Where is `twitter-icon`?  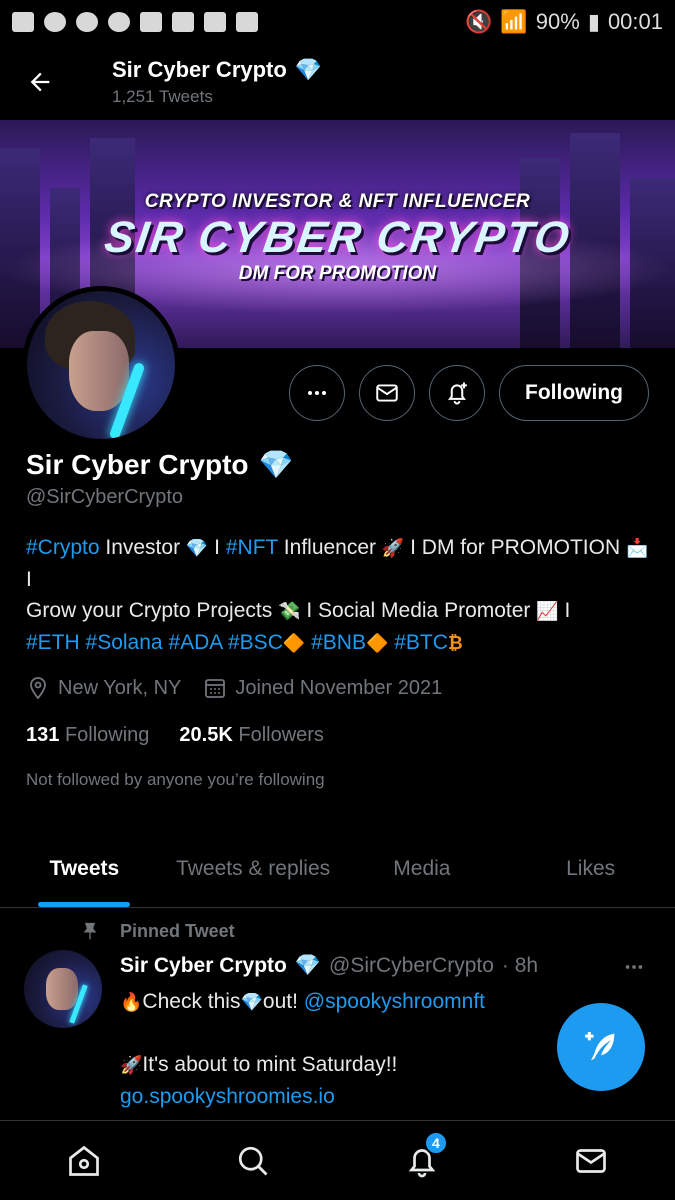
twitter-icon is located at coordinates (55, 22).